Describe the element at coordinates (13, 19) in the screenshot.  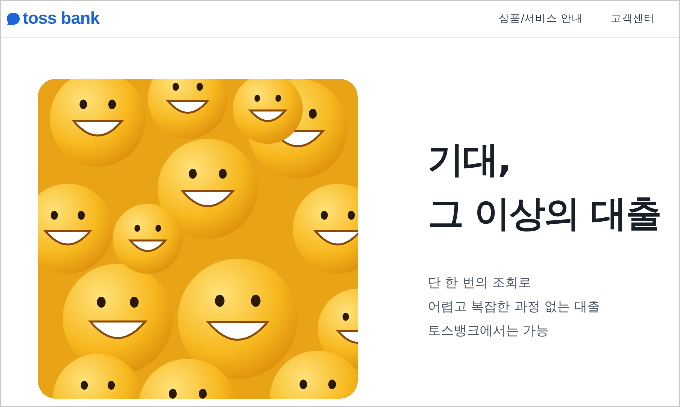
I see `logo-icon` at that location.